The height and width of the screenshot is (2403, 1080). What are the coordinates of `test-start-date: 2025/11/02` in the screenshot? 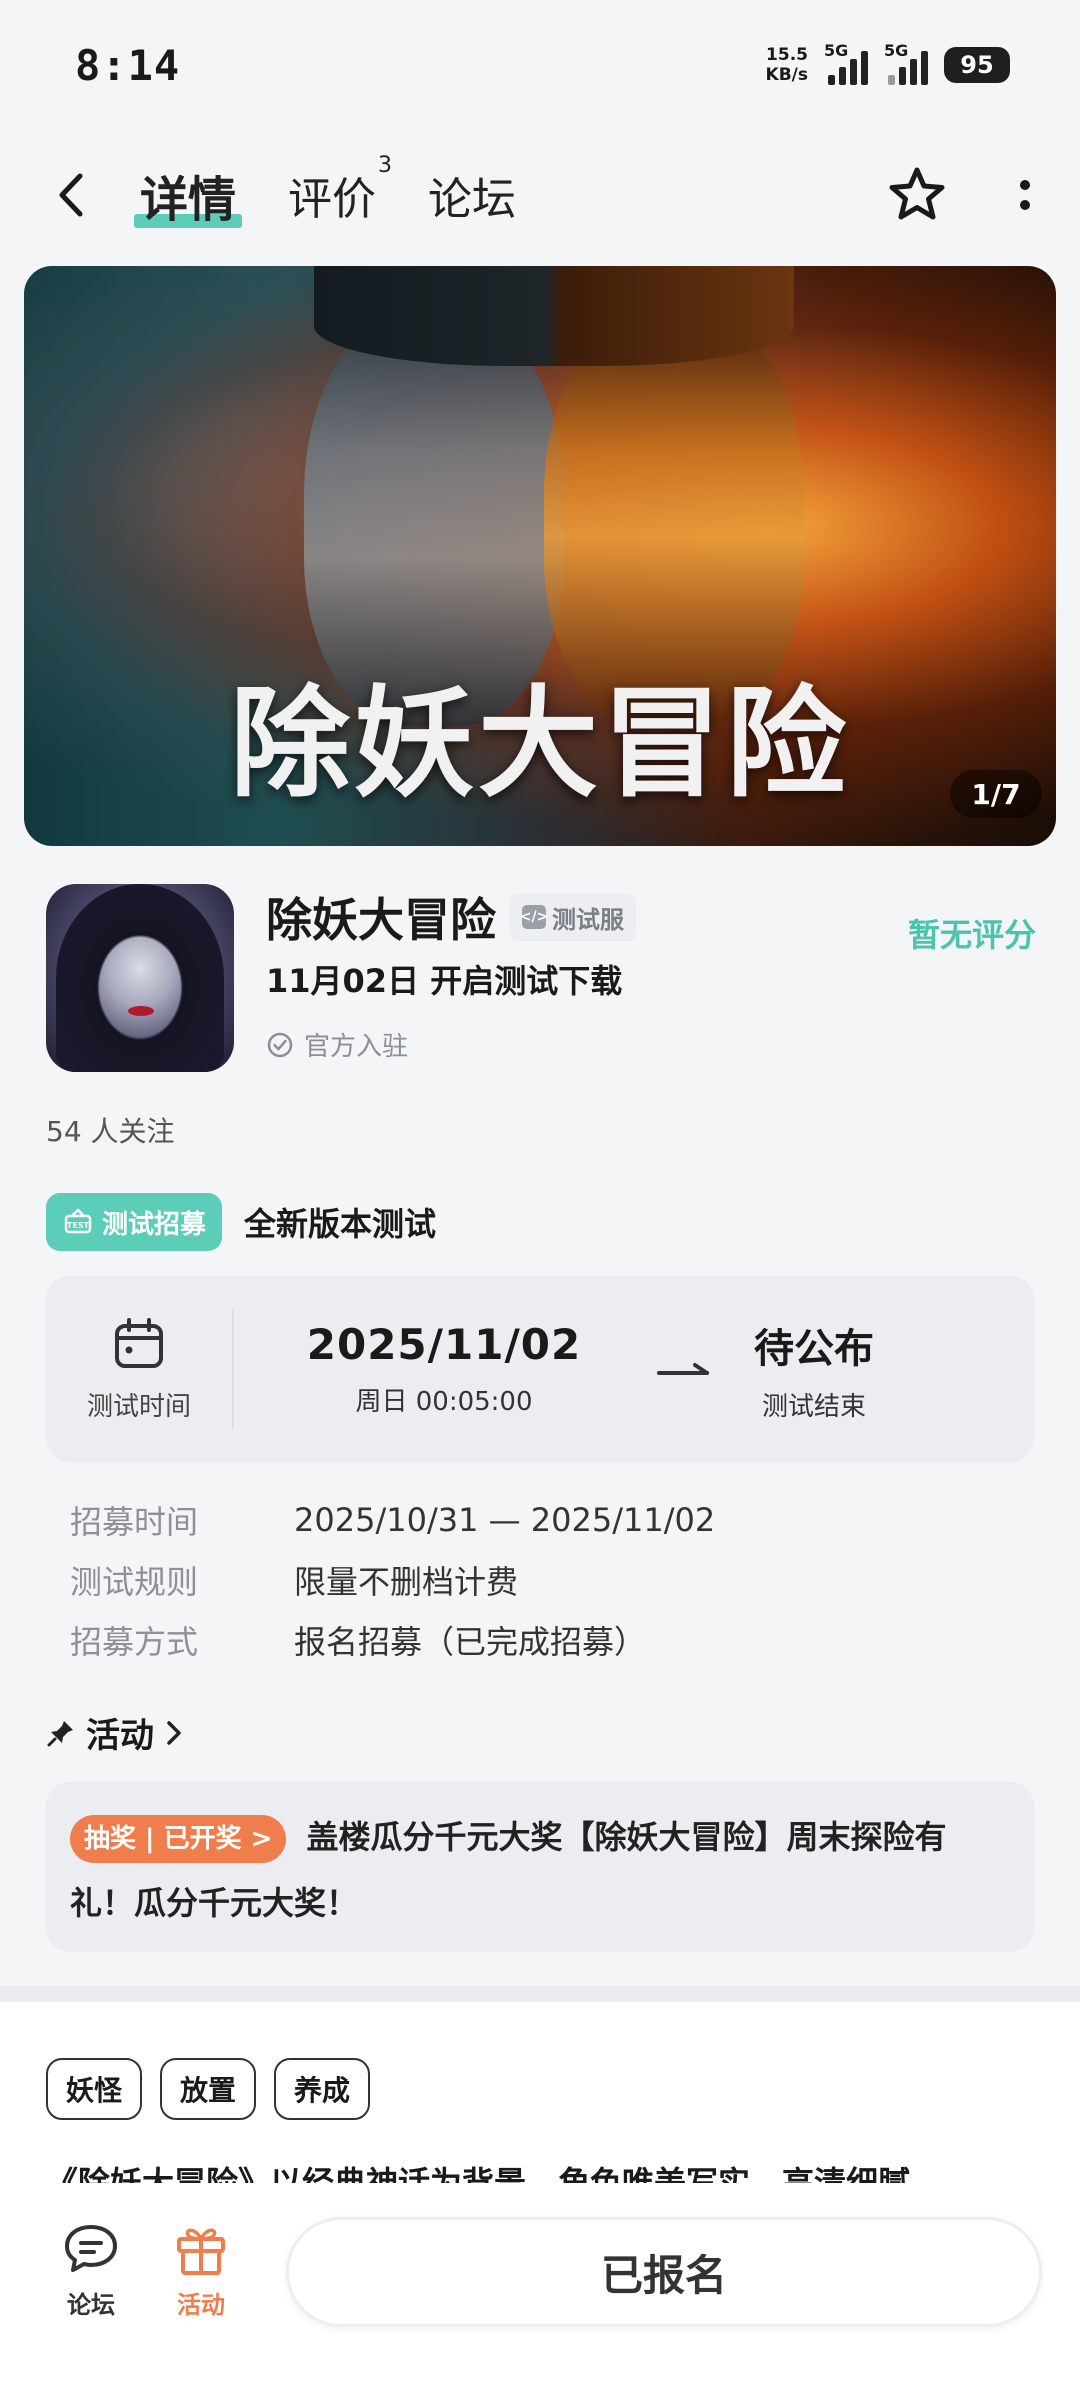 It's located at (444, 1344).